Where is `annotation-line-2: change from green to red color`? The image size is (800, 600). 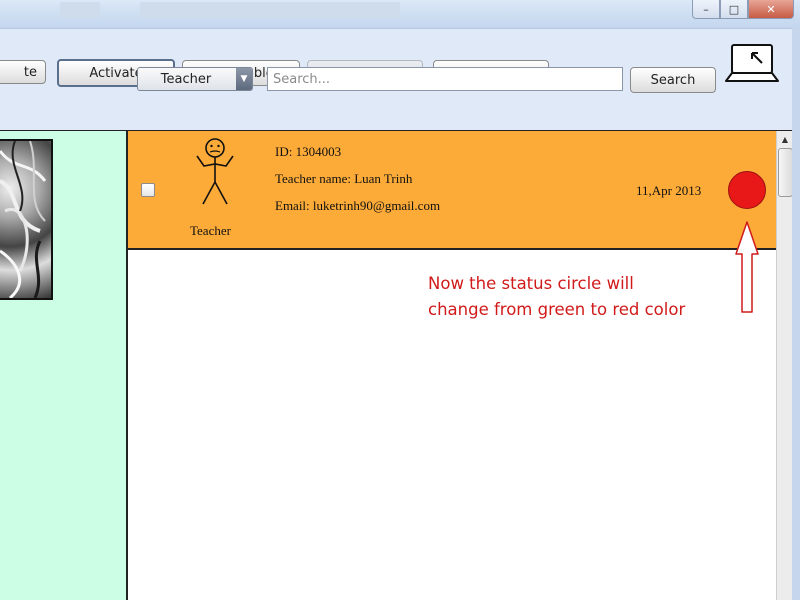
annotation-line-2: change from green to red color is located at coordinates (557, 309).